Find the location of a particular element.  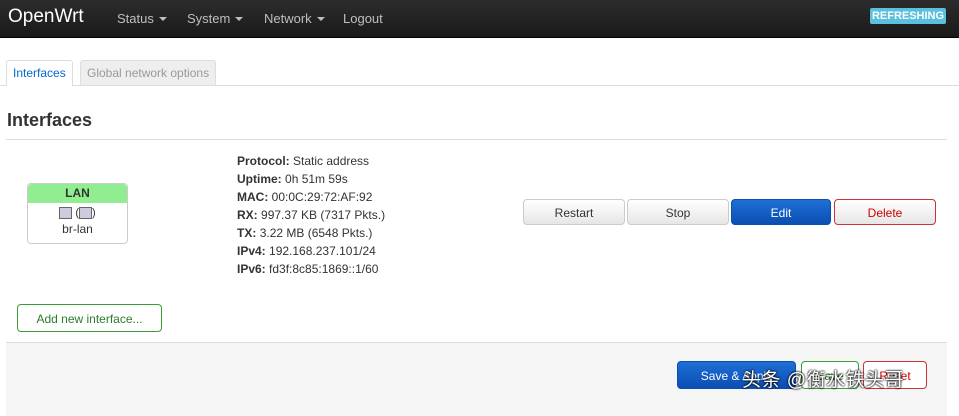

interface-icons: () is located at coordinates (77, 214).